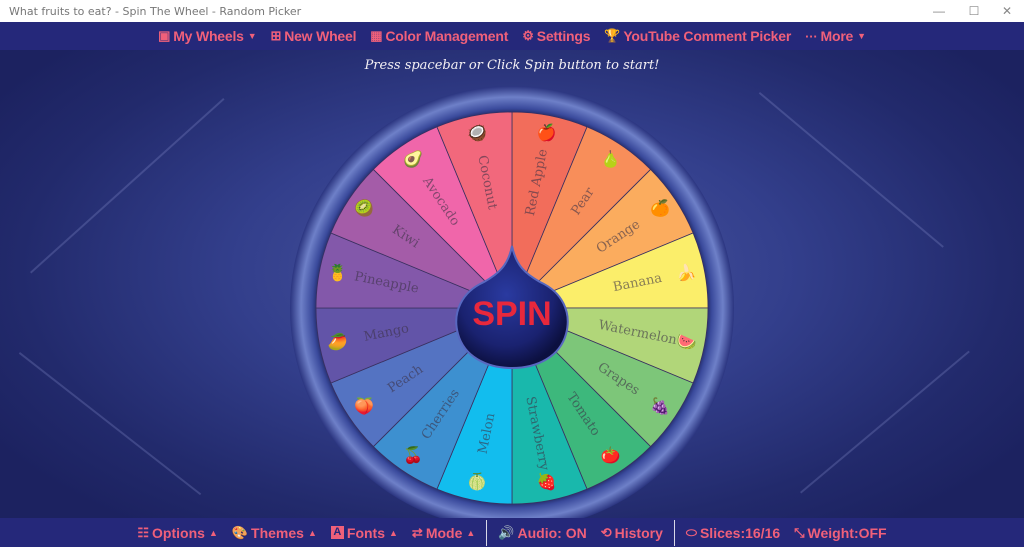 The image size is (1024, 547). What do you see at coordinates (164, 35) in the screenshot?
I see `images-icon: ▣` at bounding box center [164, 35].